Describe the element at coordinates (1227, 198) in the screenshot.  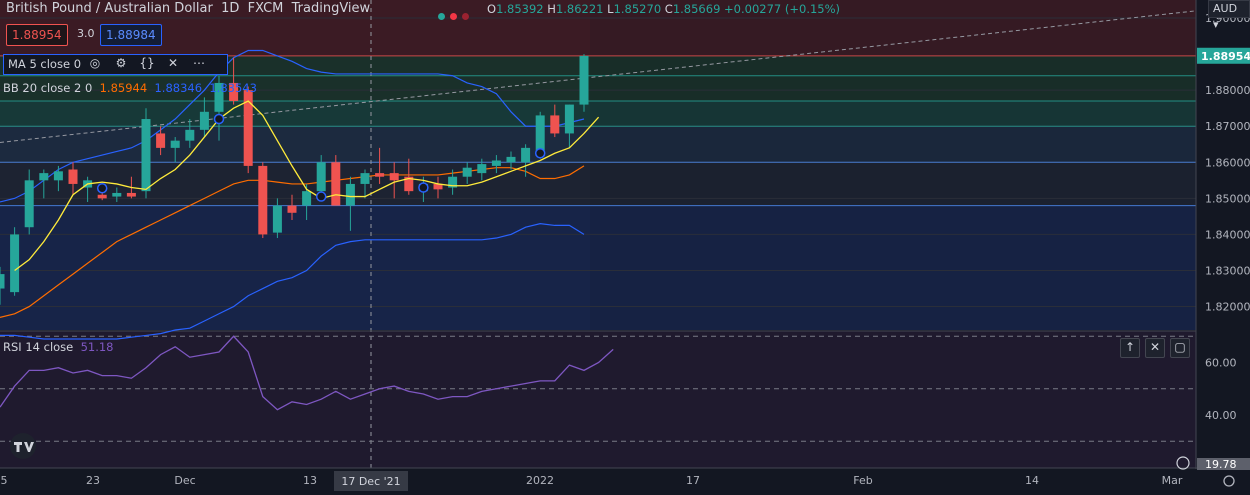
I see `price-tick-label: 1.85000` at that location.